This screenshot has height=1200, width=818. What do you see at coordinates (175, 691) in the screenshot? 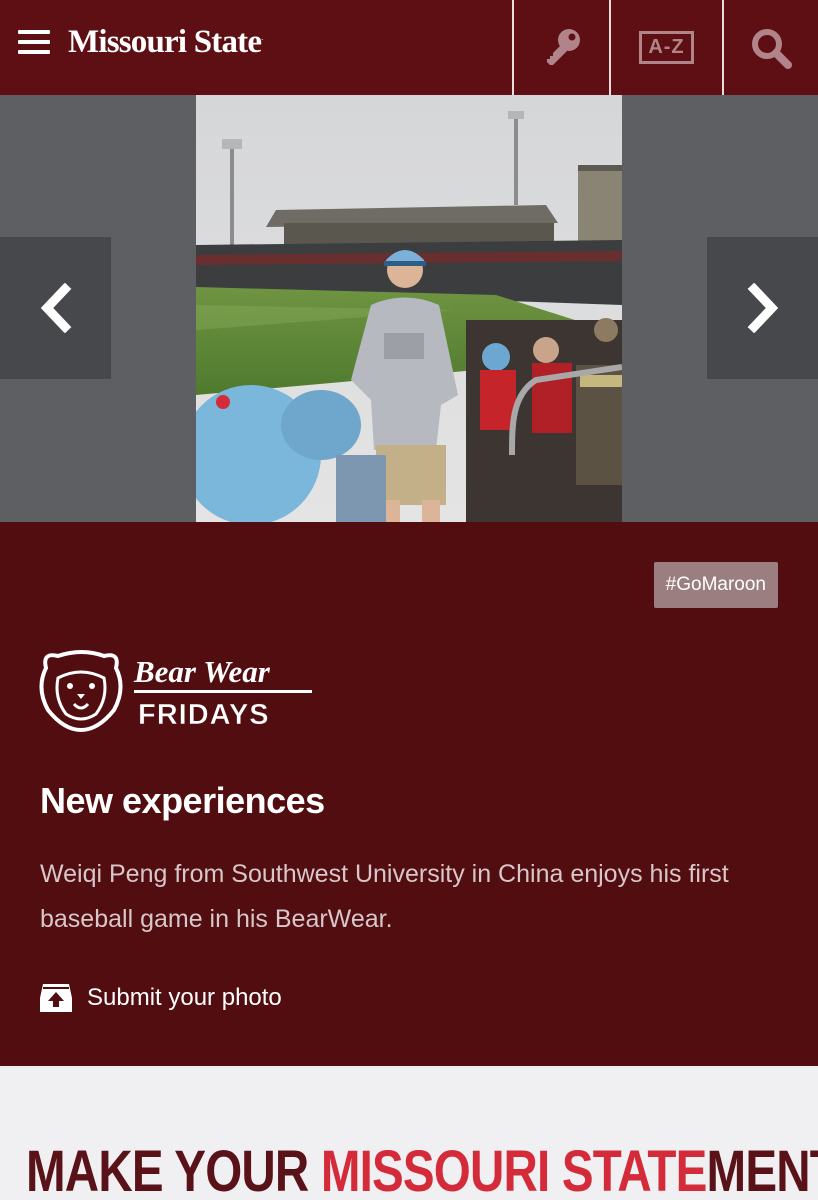
I see `bearwear-fridays-logo: Bear Wear FRIDAYS` at bounding box center [175, 691].